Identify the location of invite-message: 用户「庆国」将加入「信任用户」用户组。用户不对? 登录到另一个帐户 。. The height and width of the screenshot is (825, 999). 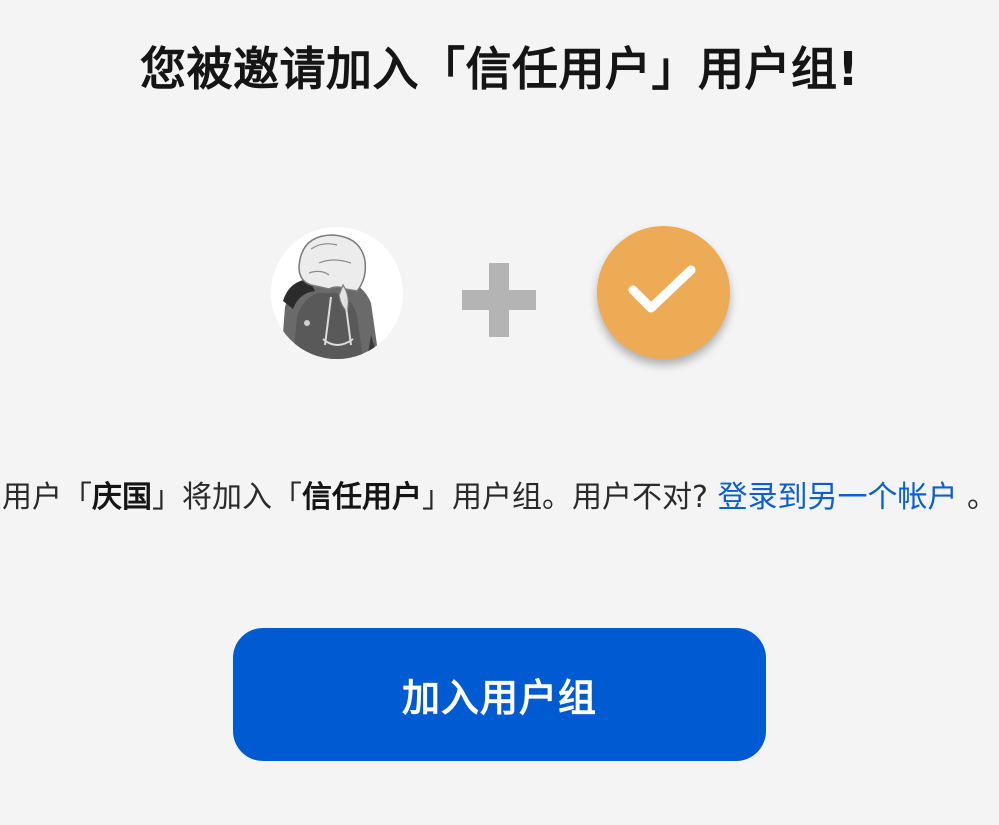
(499, 498).